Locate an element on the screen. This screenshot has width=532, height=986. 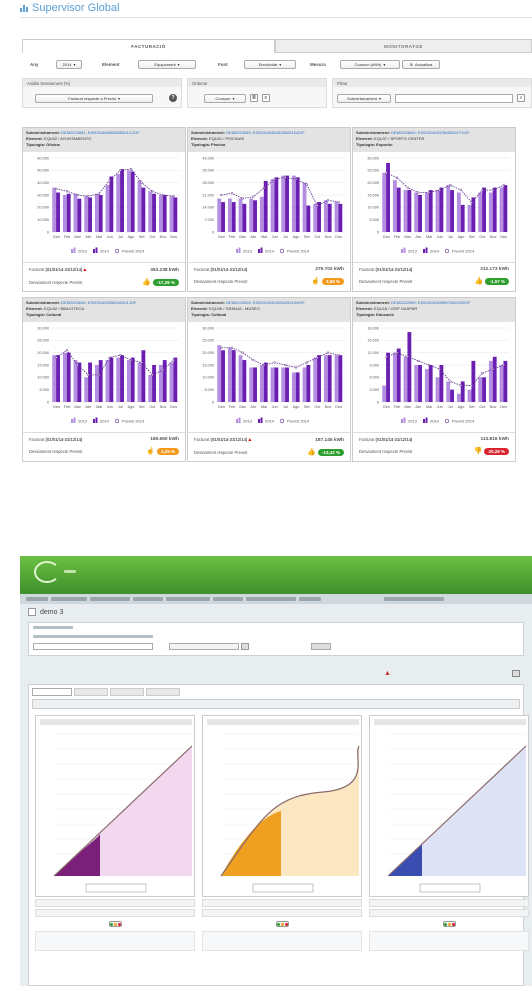
warning-icon: ▲ is located at coordinates (85, 270).